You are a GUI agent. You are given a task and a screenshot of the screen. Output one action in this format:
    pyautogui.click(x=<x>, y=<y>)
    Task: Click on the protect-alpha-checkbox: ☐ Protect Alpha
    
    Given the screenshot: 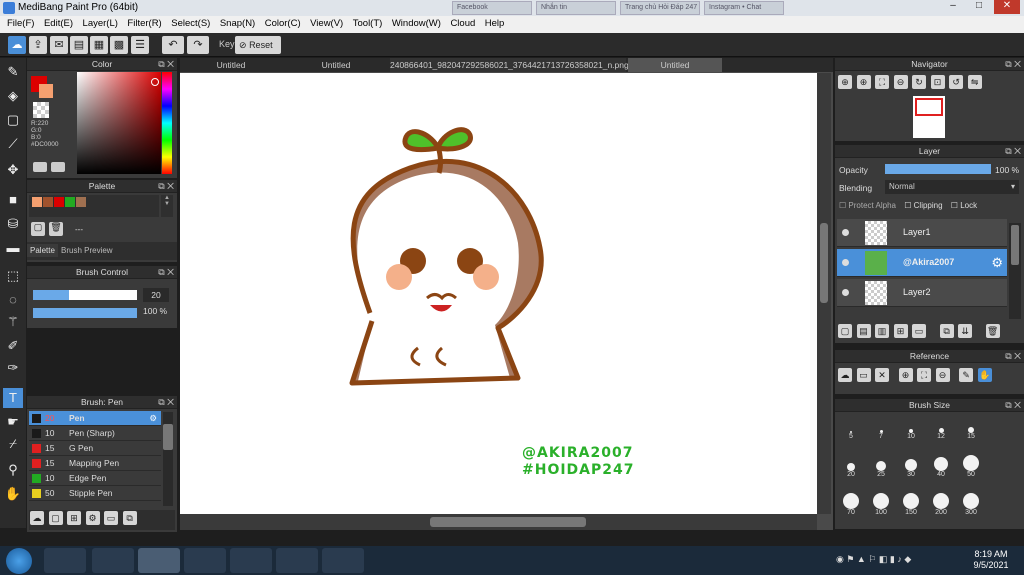 What is the action you would take?
    pyautogui.click(x=867, y=205)
    